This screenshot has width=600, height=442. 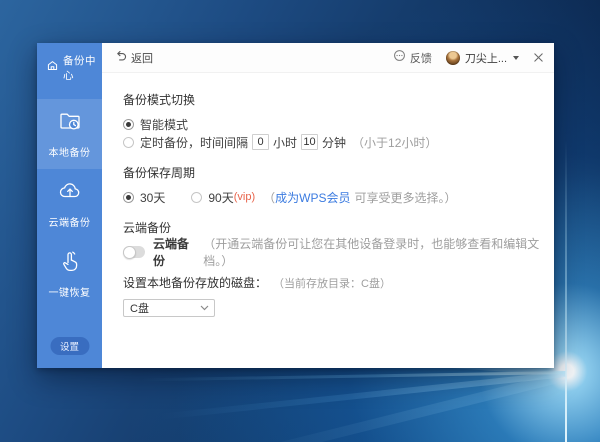 I want to click on disk-heading: 设置本地备份存放的磁盘：, so click(x=195, y=283).